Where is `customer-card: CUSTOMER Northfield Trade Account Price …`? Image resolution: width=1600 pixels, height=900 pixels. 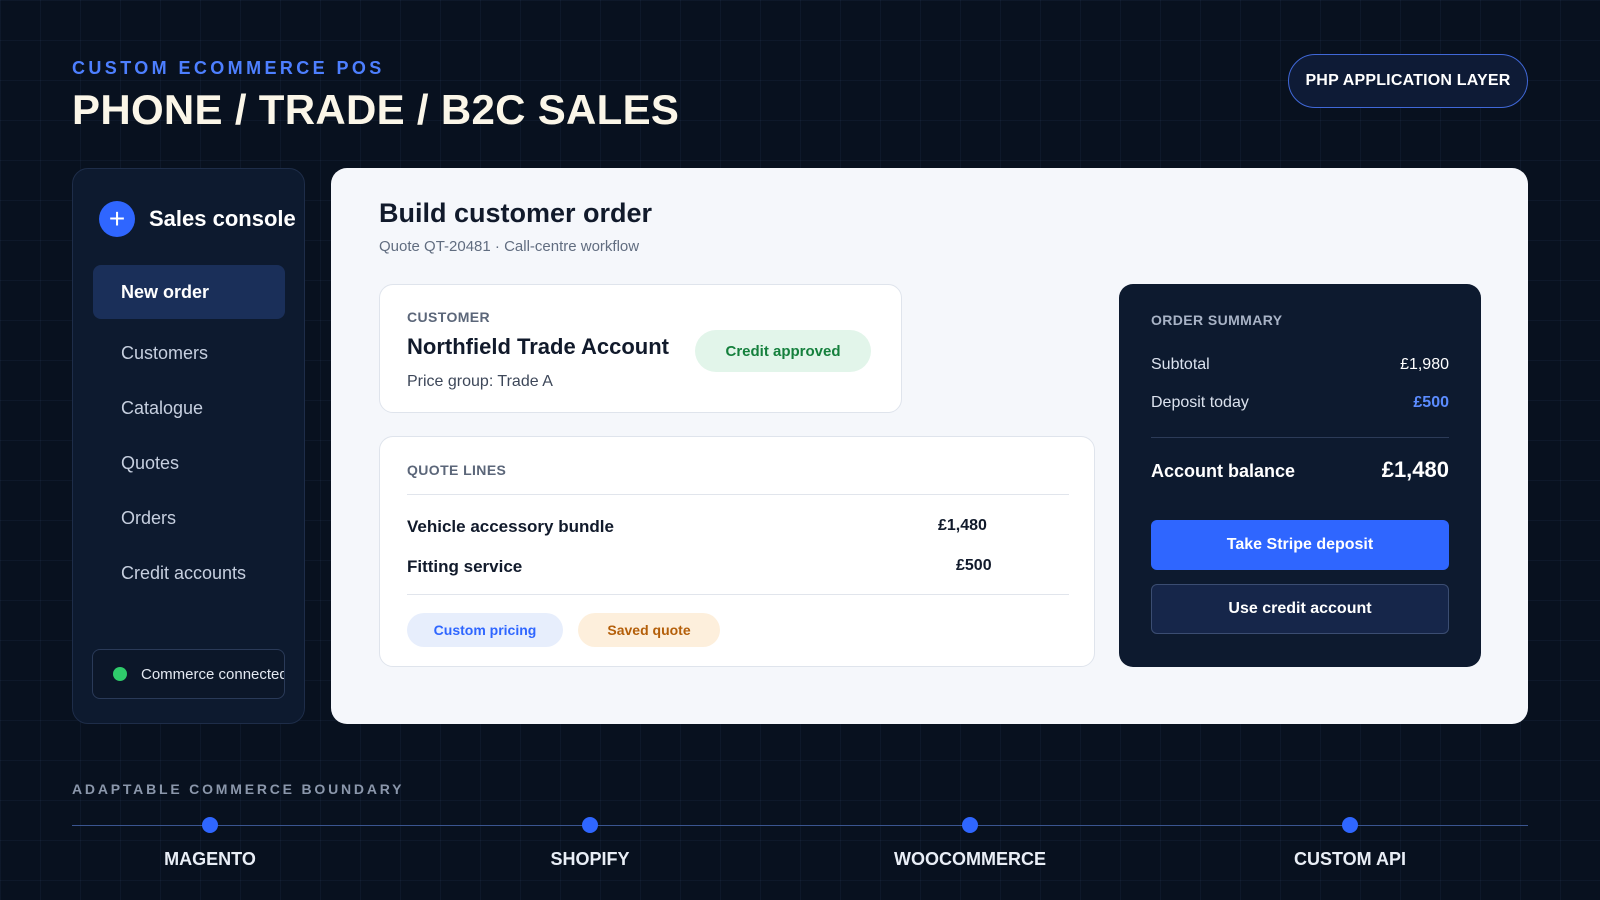 customer-card: CUSTOMER Northfield Trade Account Price … is located at coordinates (640, 348).